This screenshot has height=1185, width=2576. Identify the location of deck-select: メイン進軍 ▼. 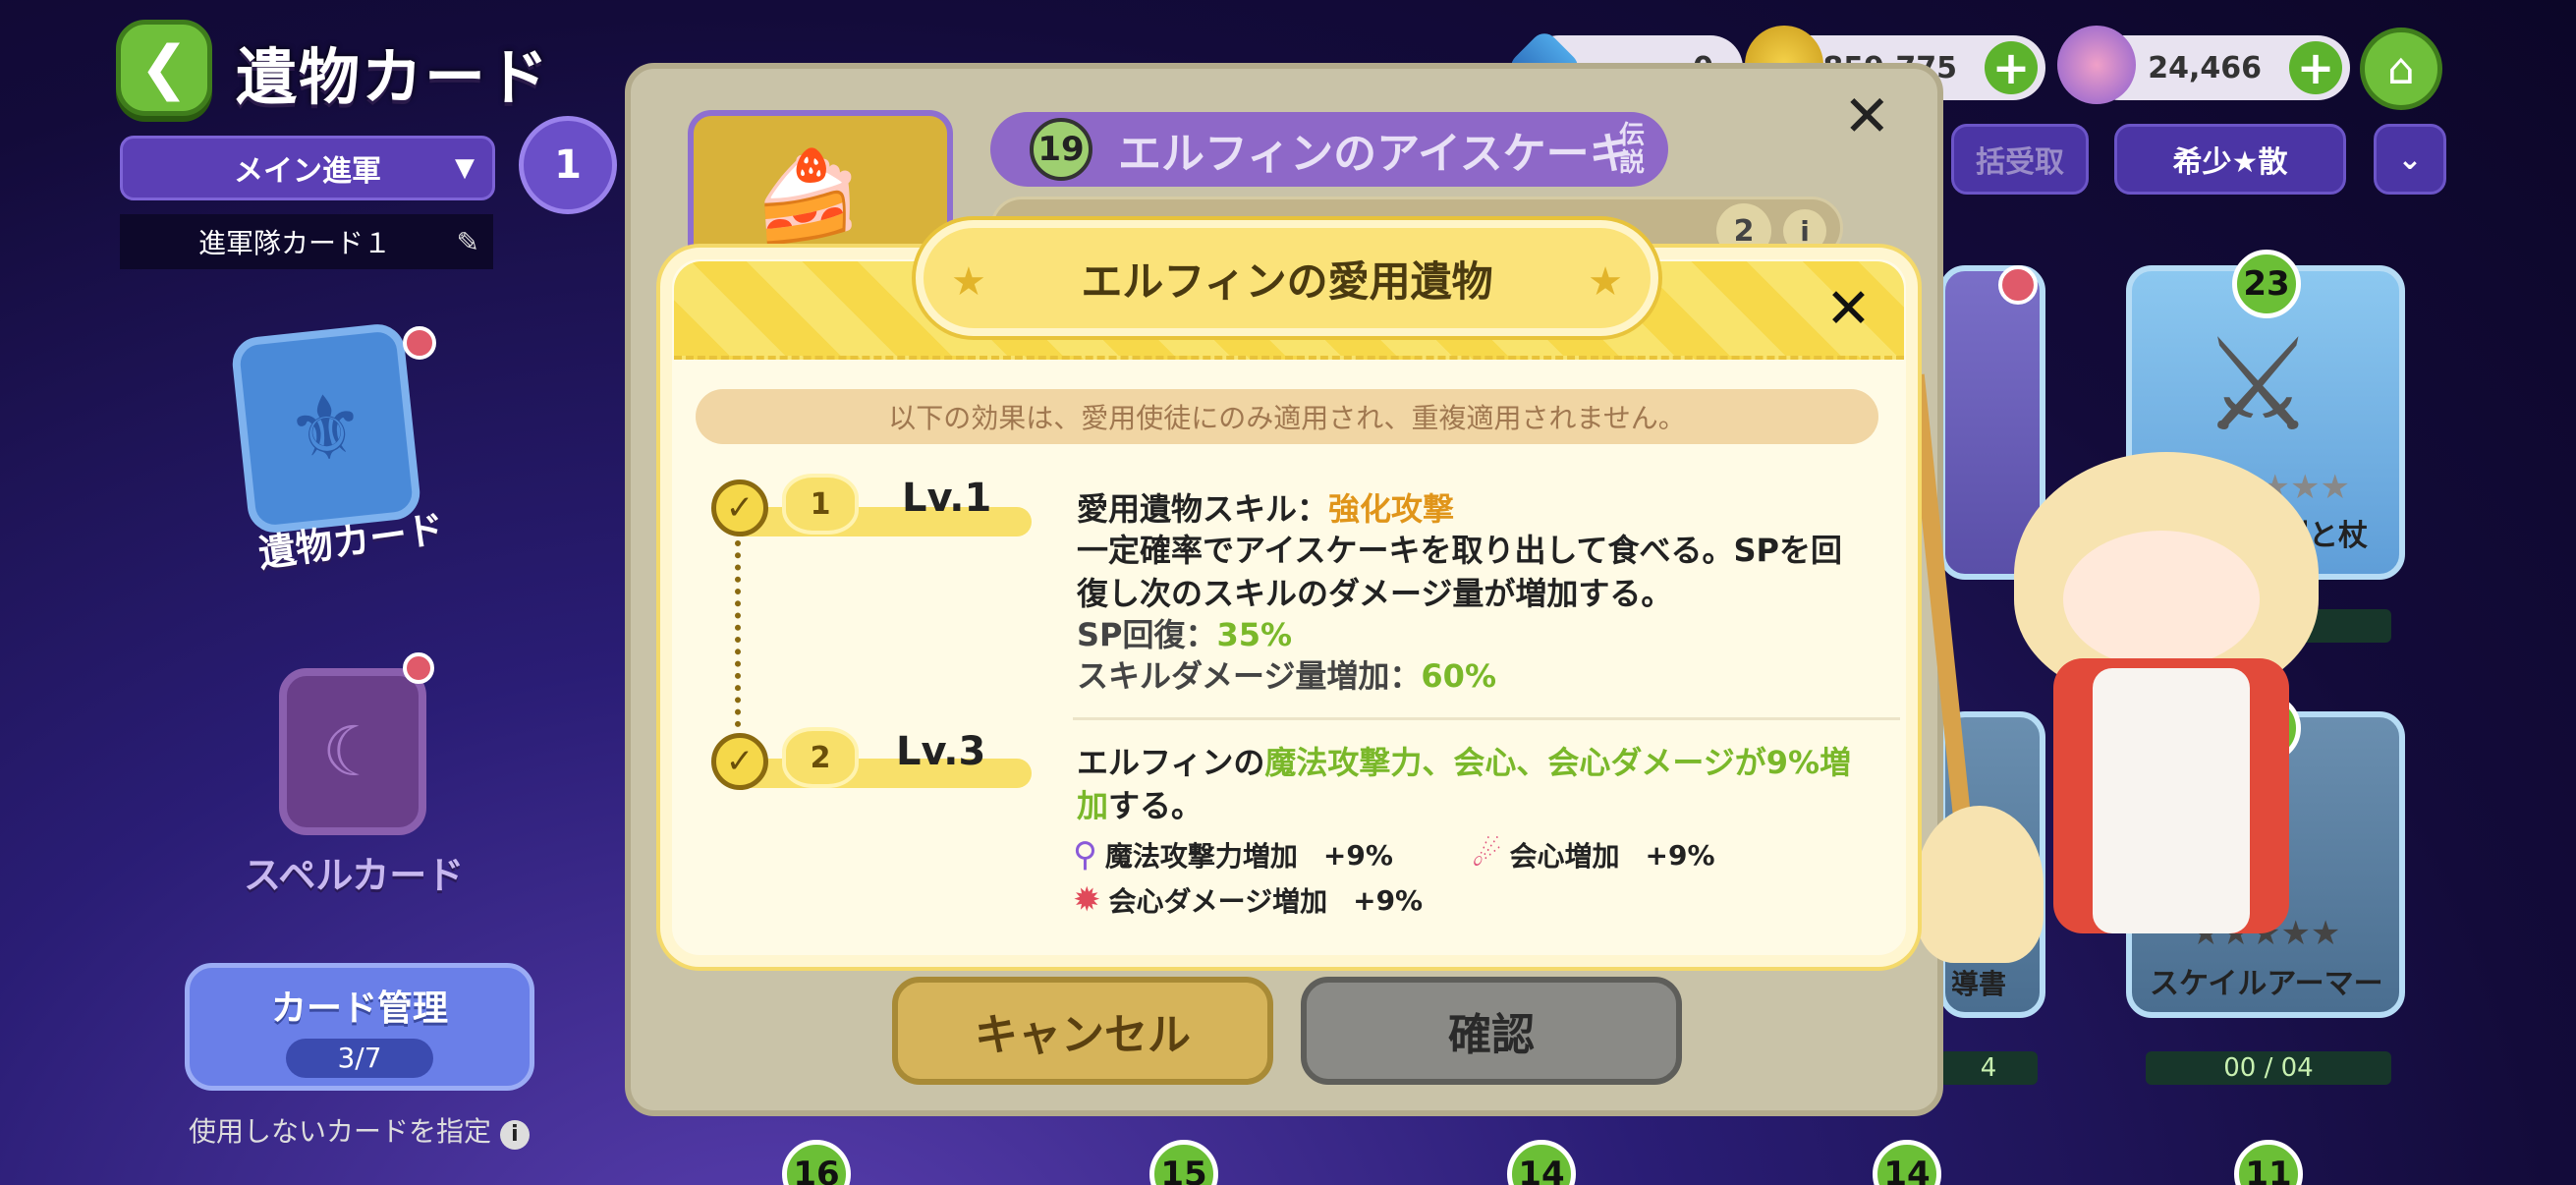
(307, 168).